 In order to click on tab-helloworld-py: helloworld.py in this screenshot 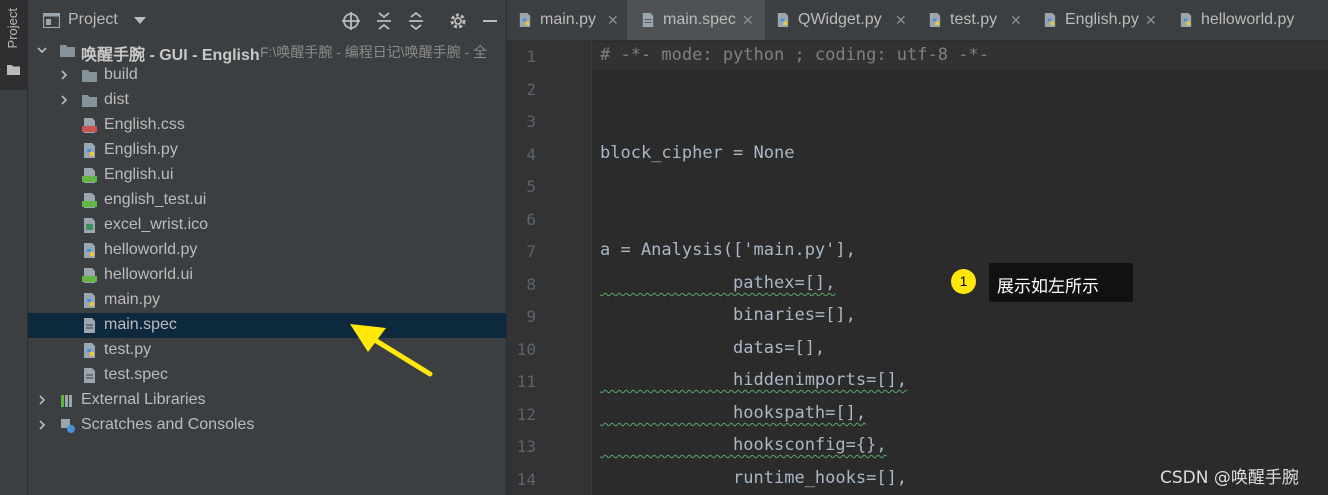, I will do `click(1248, 20)`.